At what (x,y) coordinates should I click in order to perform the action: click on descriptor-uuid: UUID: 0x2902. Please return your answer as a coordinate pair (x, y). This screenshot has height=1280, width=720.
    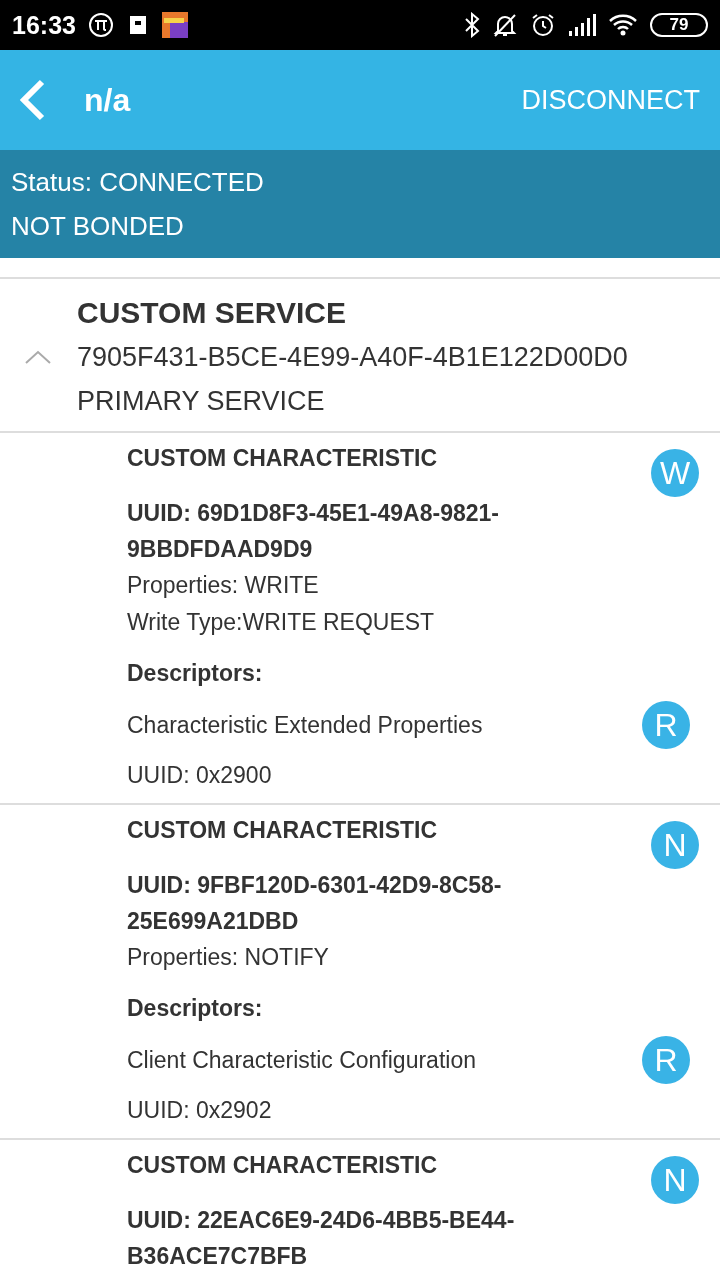
    Looking at the image, I should click on (200, 1110).